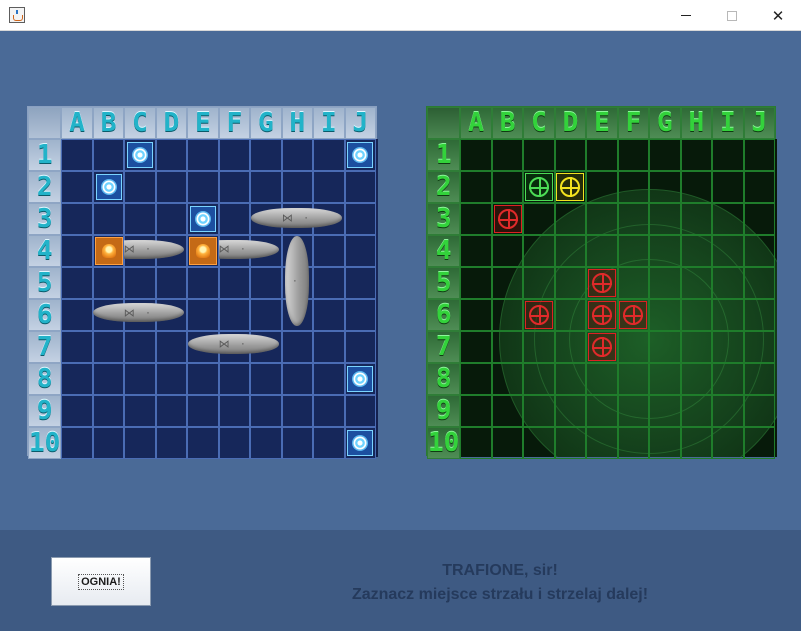 Image resolution: width=801 pixels, height=631 pixels. Describe the element at coordinates (140, 379) in the screenshot. I see `board-cell-c8` at that location.